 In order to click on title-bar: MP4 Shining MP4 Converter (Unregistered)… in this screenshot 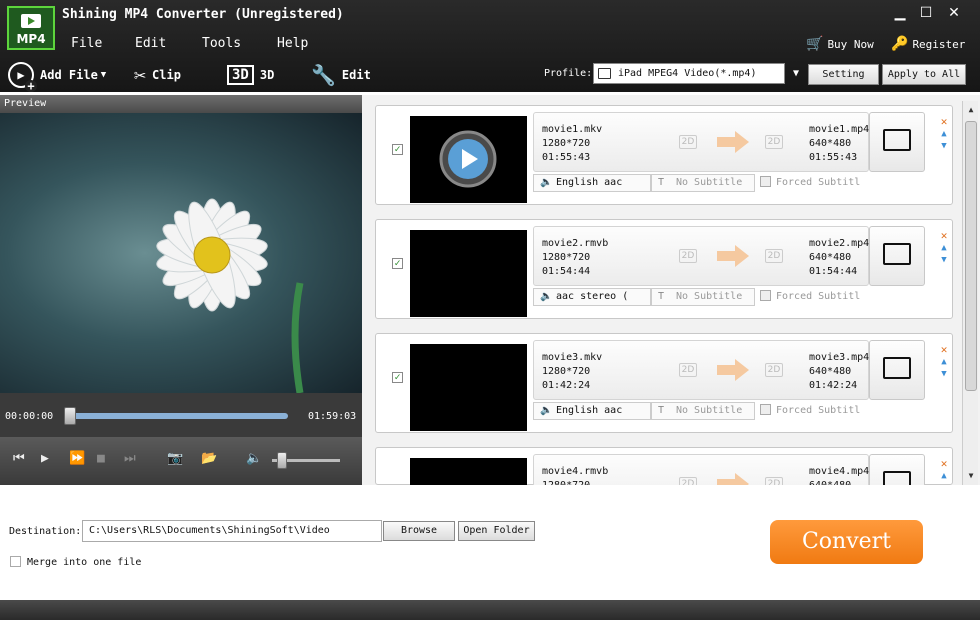, I will do `click(490, 46)`.